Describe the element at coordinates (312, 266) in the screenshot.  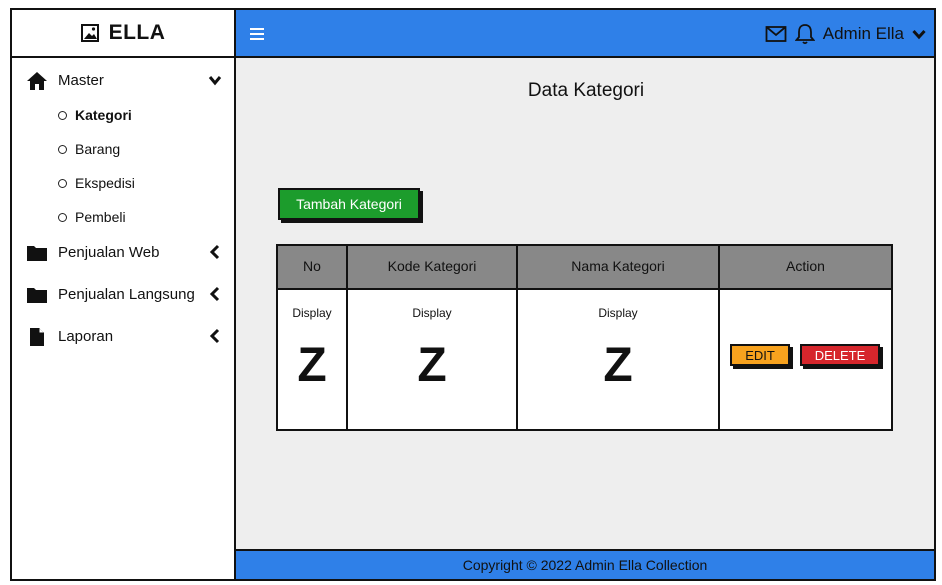
I see `column-header: No` at that location.